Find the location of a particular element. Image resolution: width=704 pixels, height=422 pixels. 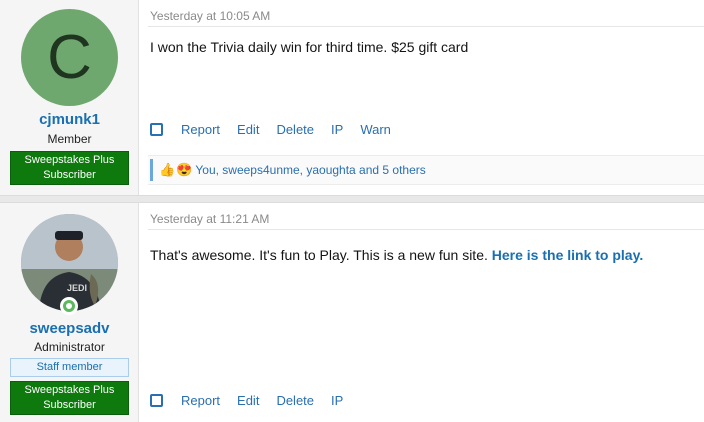

play-link: Here is the link to play. is located at coordinates (567, 255).